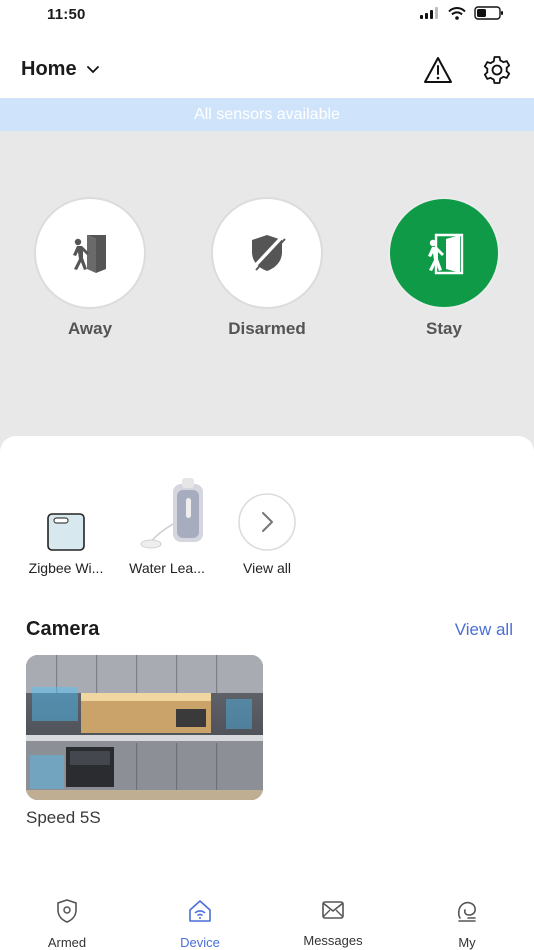  What do you see at coordinates (67, 911) in the screenshot?
I see `shield-gear-icon` at bounding box center [67, 911].